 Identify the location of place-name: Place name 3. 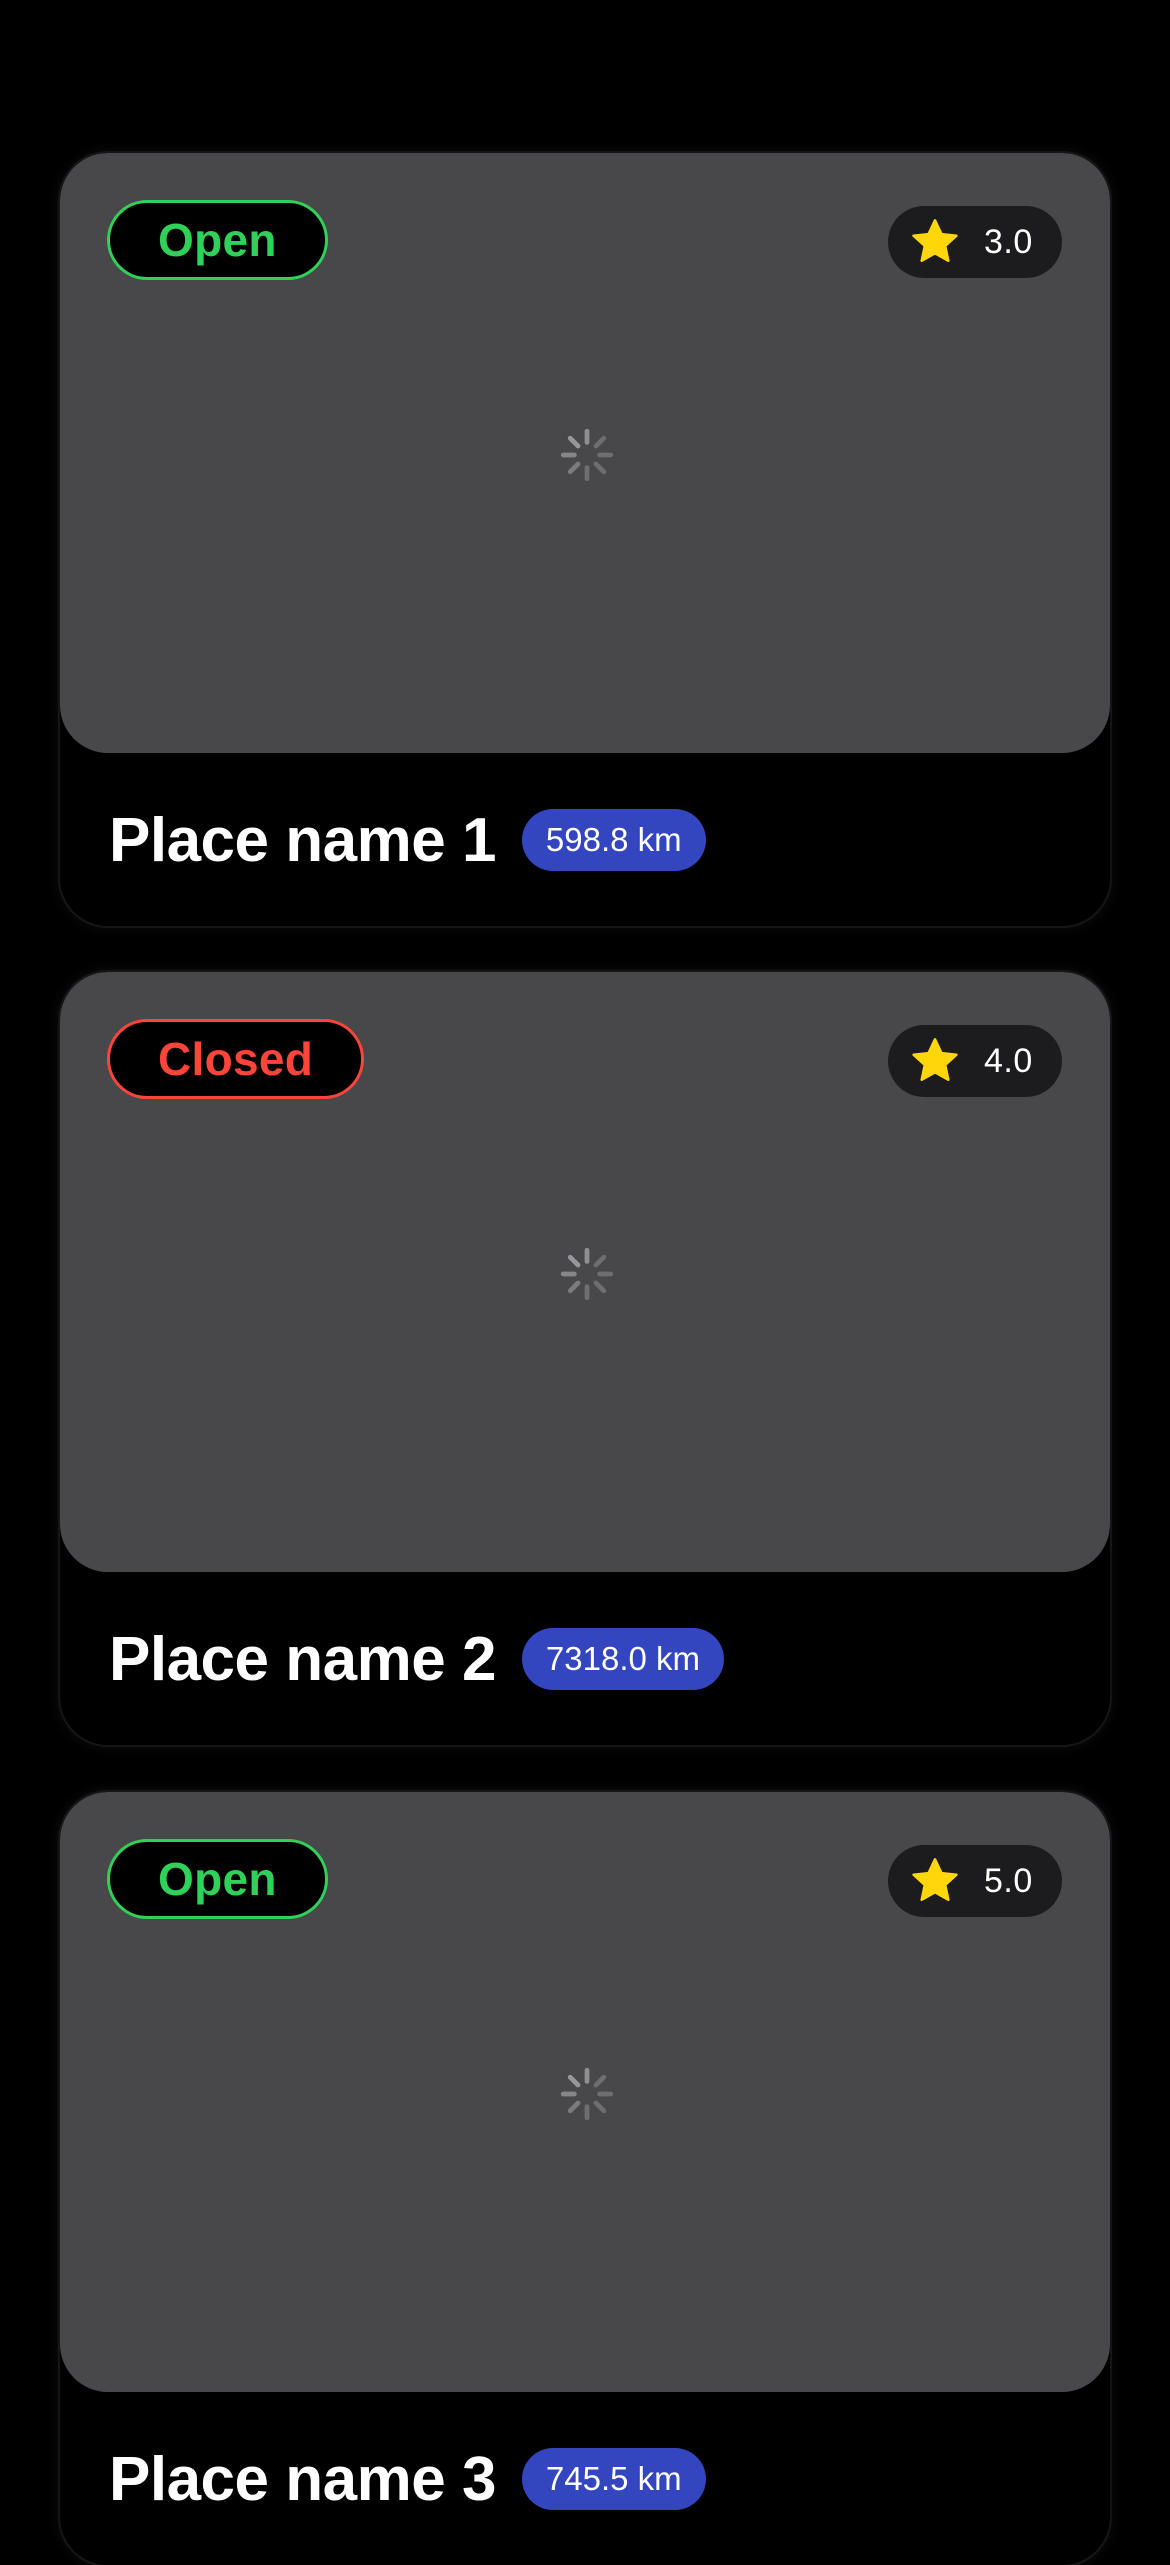
(302, 2479).